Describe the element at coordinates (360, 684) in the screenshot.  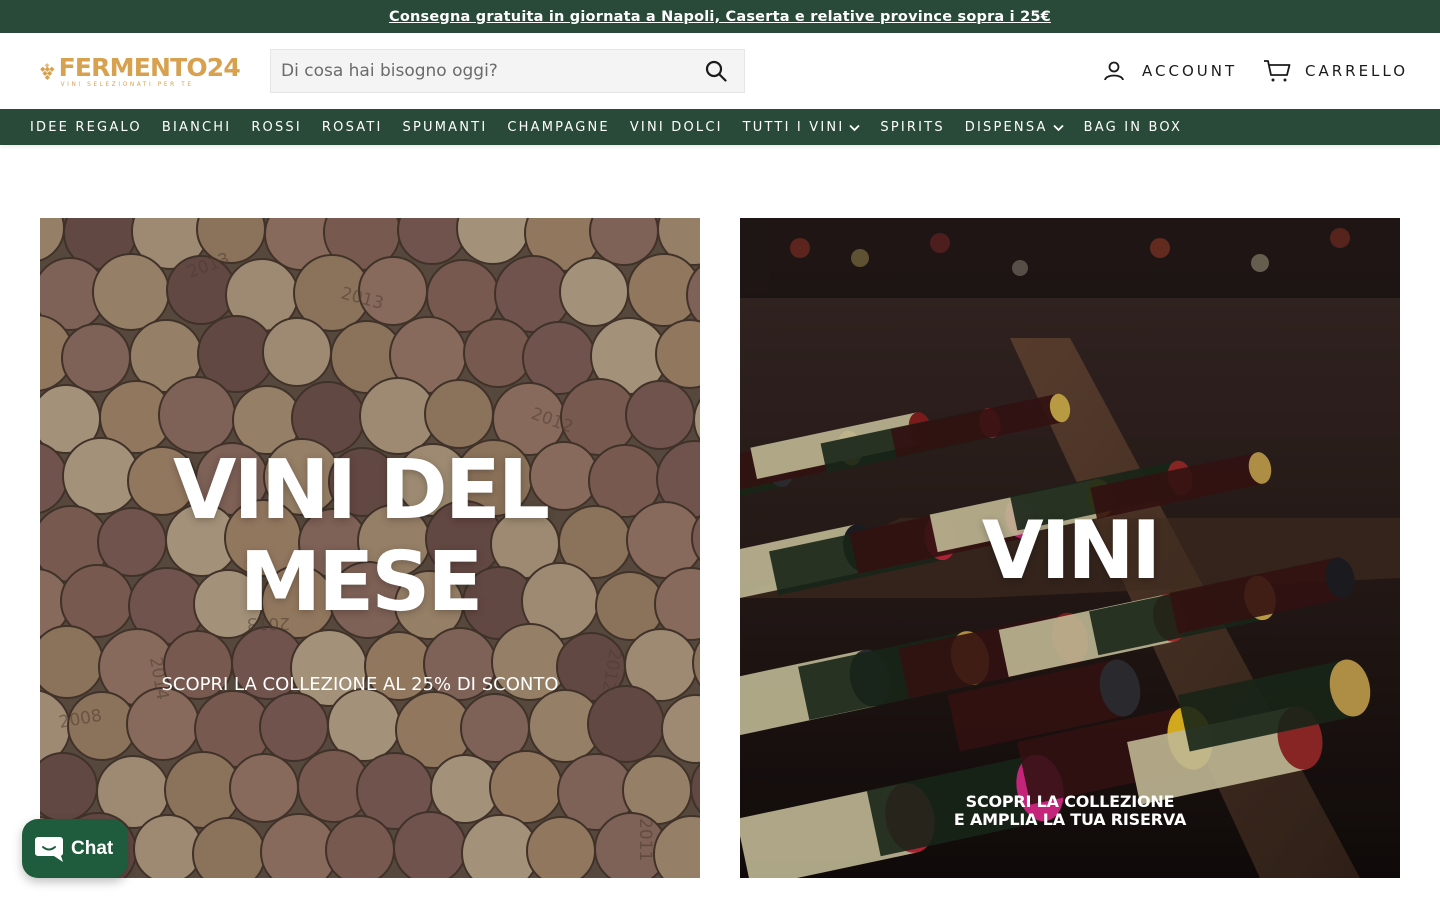
I see `promo-subtitle: SCOPRI LA COLLEZIONE AL 25% DI SCONTO` at that location.